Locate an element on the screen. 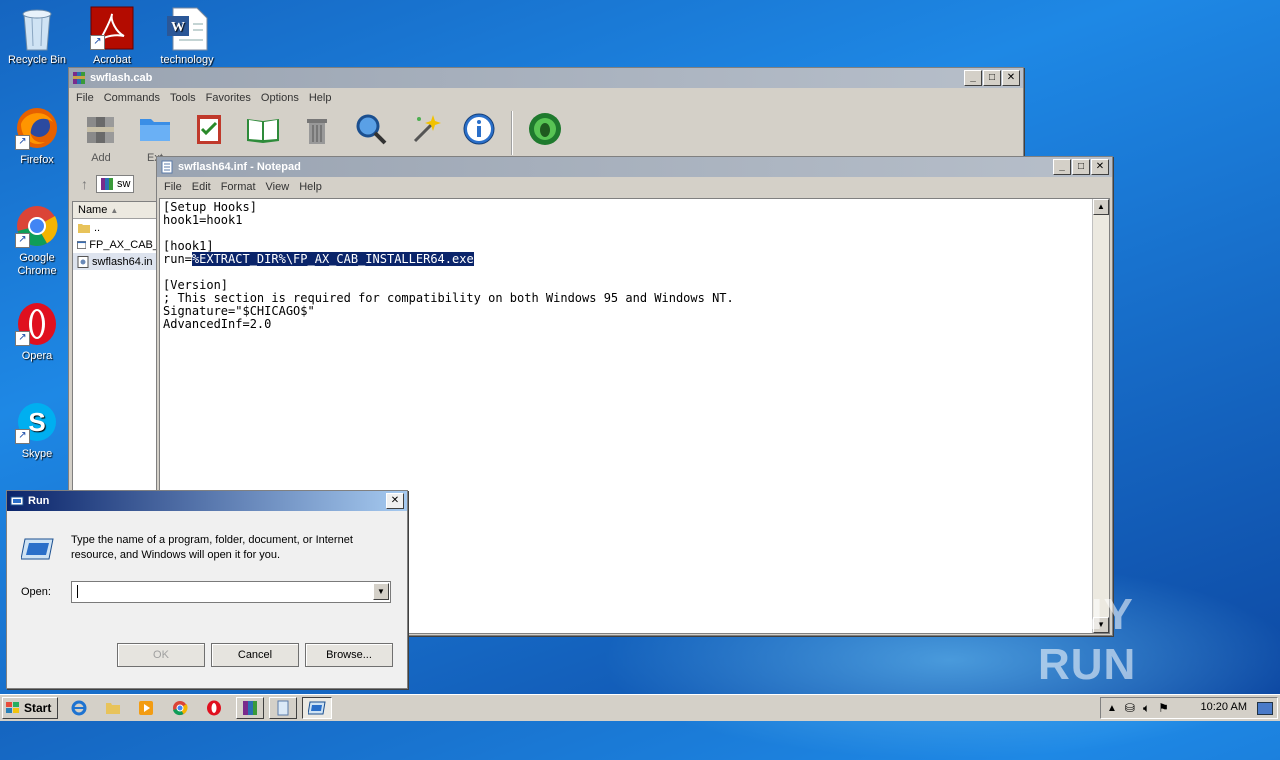  toolbar-separator is located at coordinates (512, 133).